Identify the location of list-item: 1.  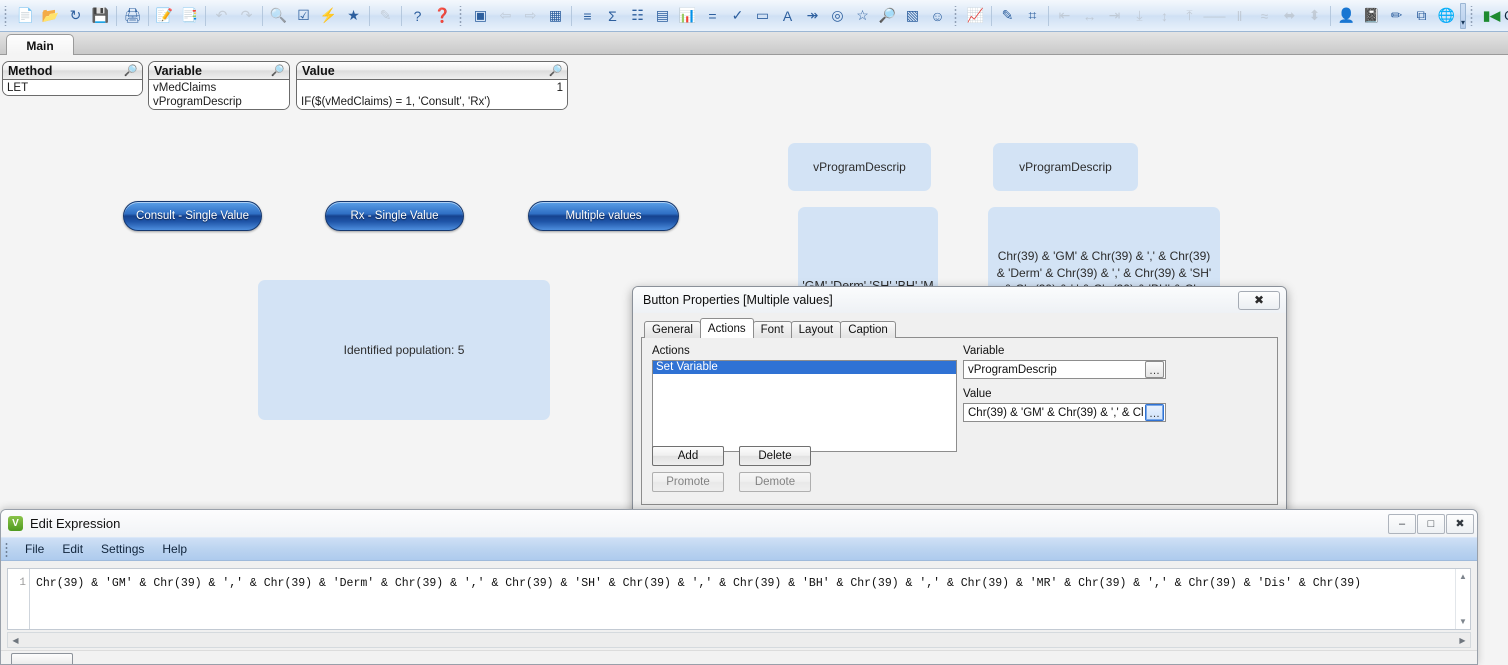
(432, 88).